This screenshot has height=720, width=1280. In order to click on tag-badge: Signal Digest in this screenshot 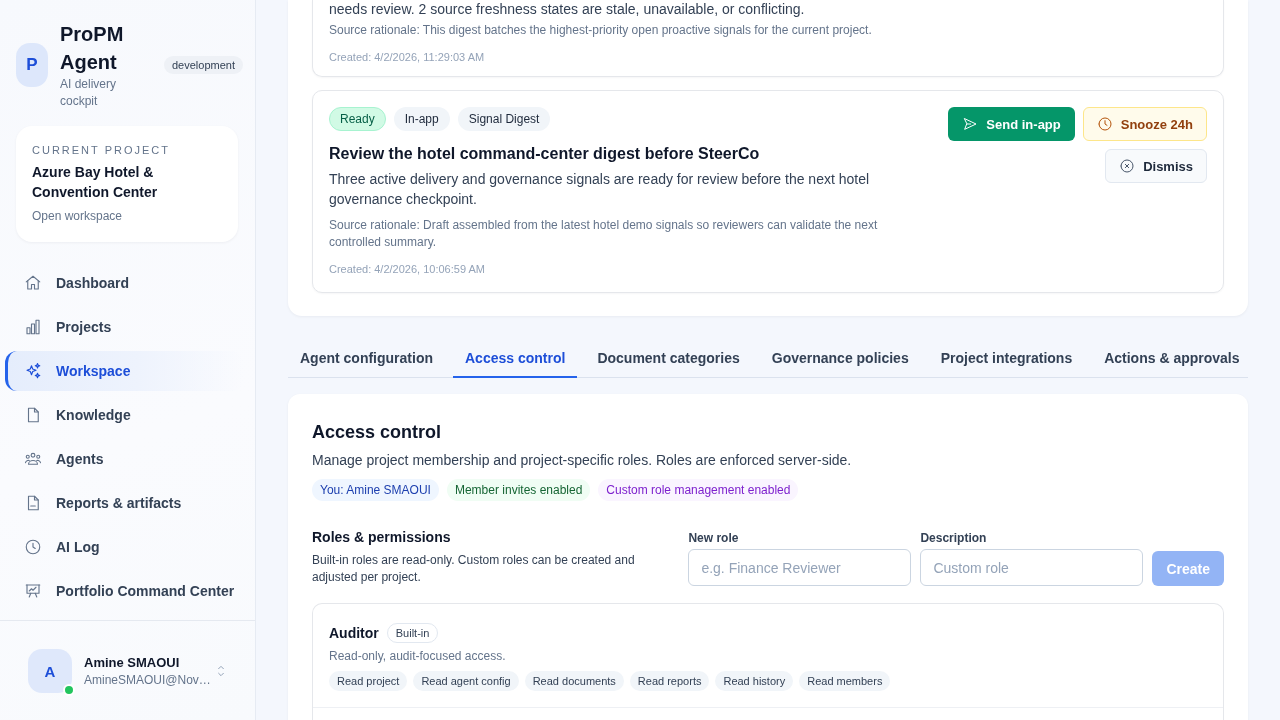, I will do `click(504, 119)`.